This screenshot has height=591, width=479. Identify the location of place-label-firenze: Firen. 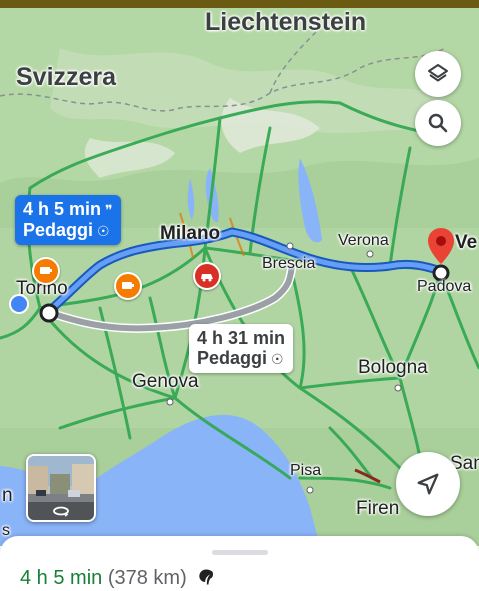
(378, 508).